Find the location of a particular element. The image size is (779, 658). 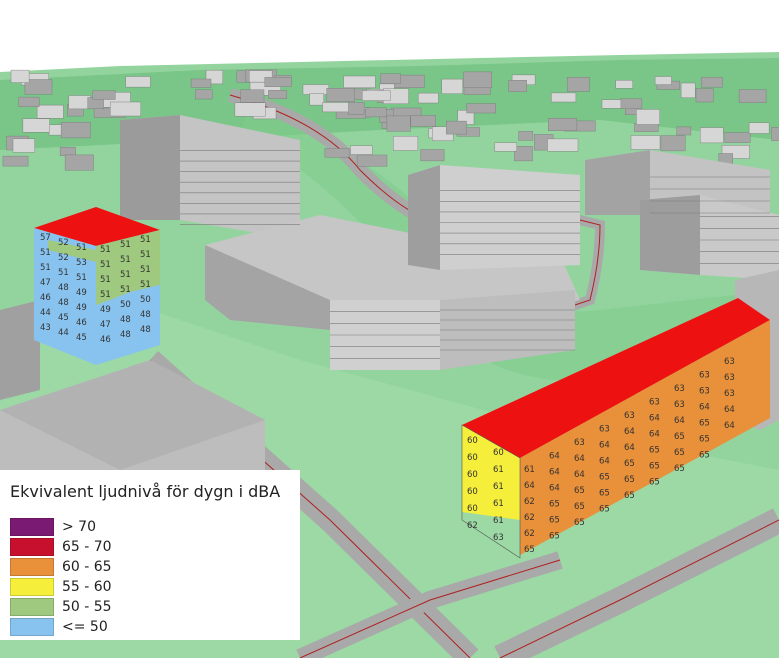

legend-label: 60 - 65 is located at coordinates (87, 567).